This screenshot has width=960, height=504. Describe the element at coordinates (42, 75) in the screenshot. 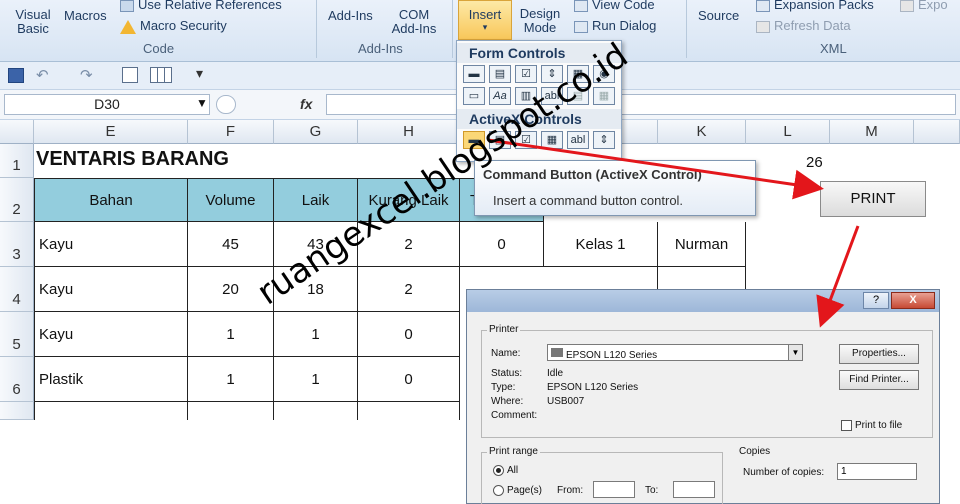

I see `undo-icon: ↶` at that location.